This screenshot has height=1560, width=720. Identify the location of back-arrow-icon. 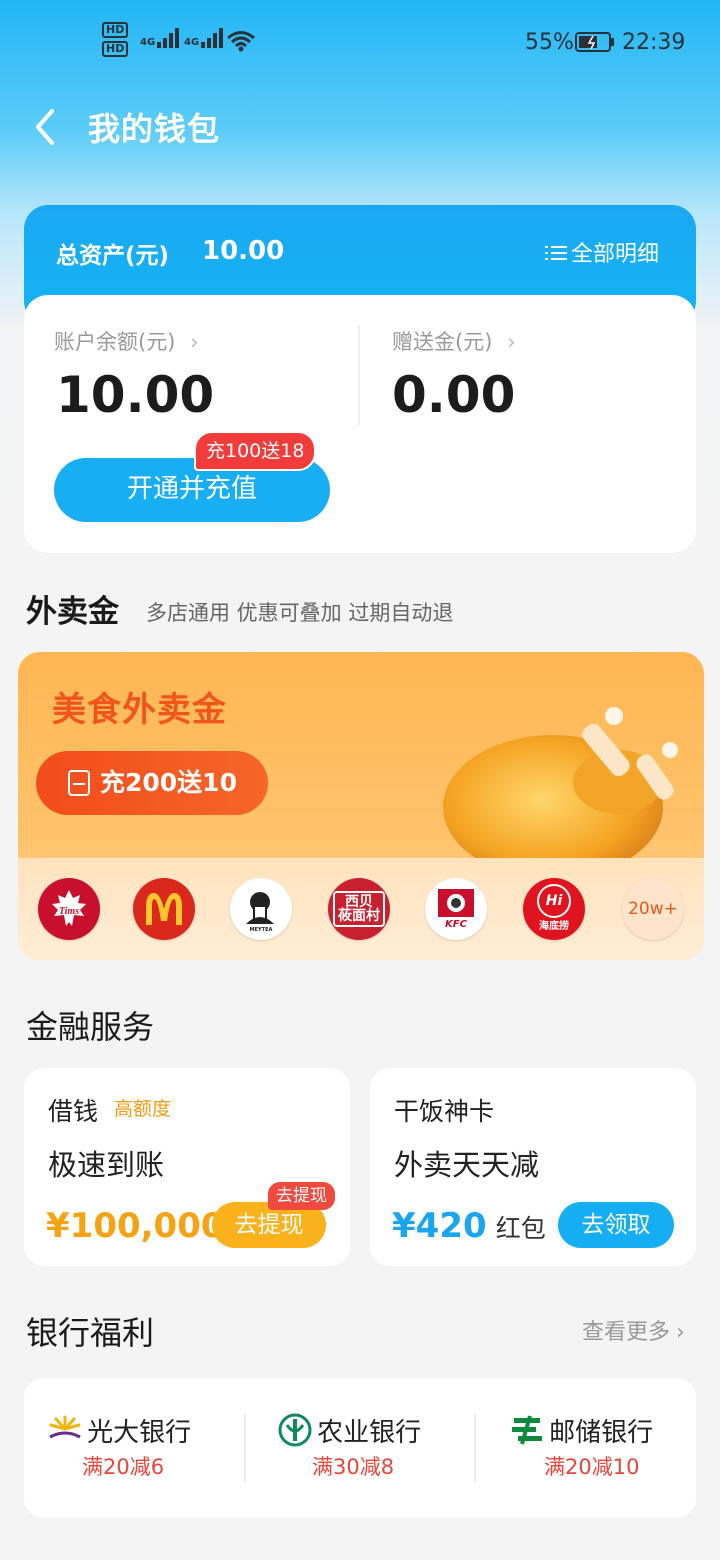
(50, 127).